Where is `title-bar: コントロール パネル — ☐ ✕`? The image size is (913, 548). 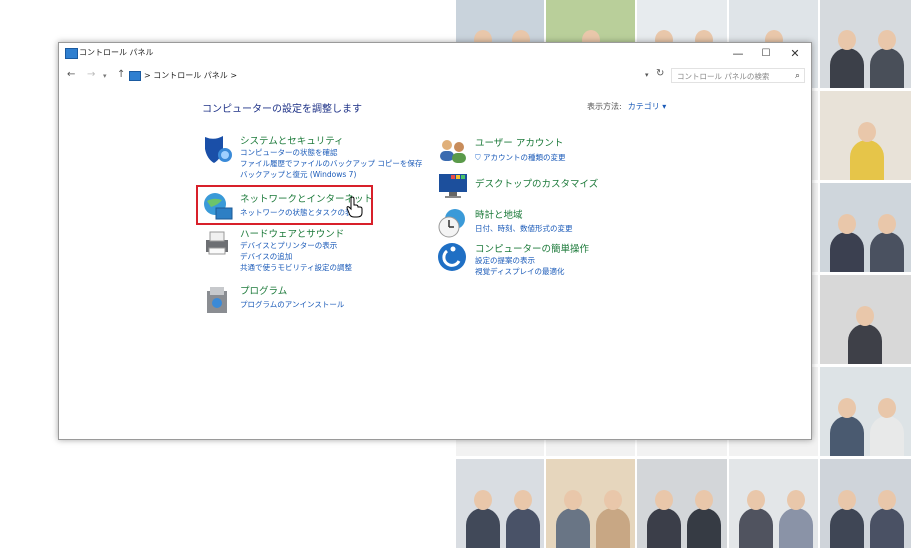 title-bar: コントロール パネル — ☐ ✕ is located at coordinates (435, 54).